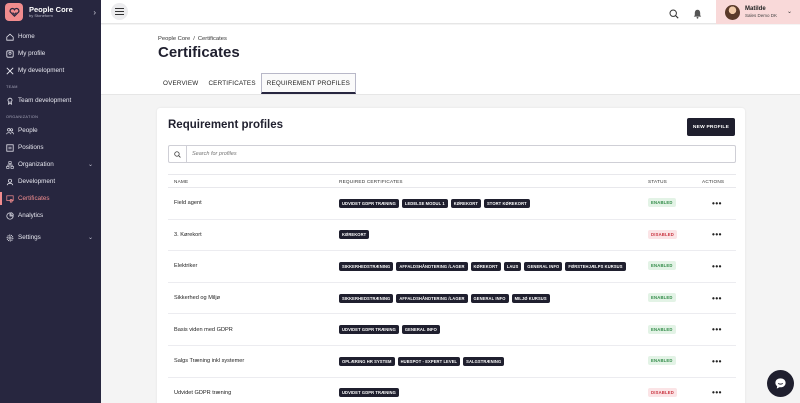  I want to click on certificate-pill: LEDELSE MODUL 1, so click(424, 203).